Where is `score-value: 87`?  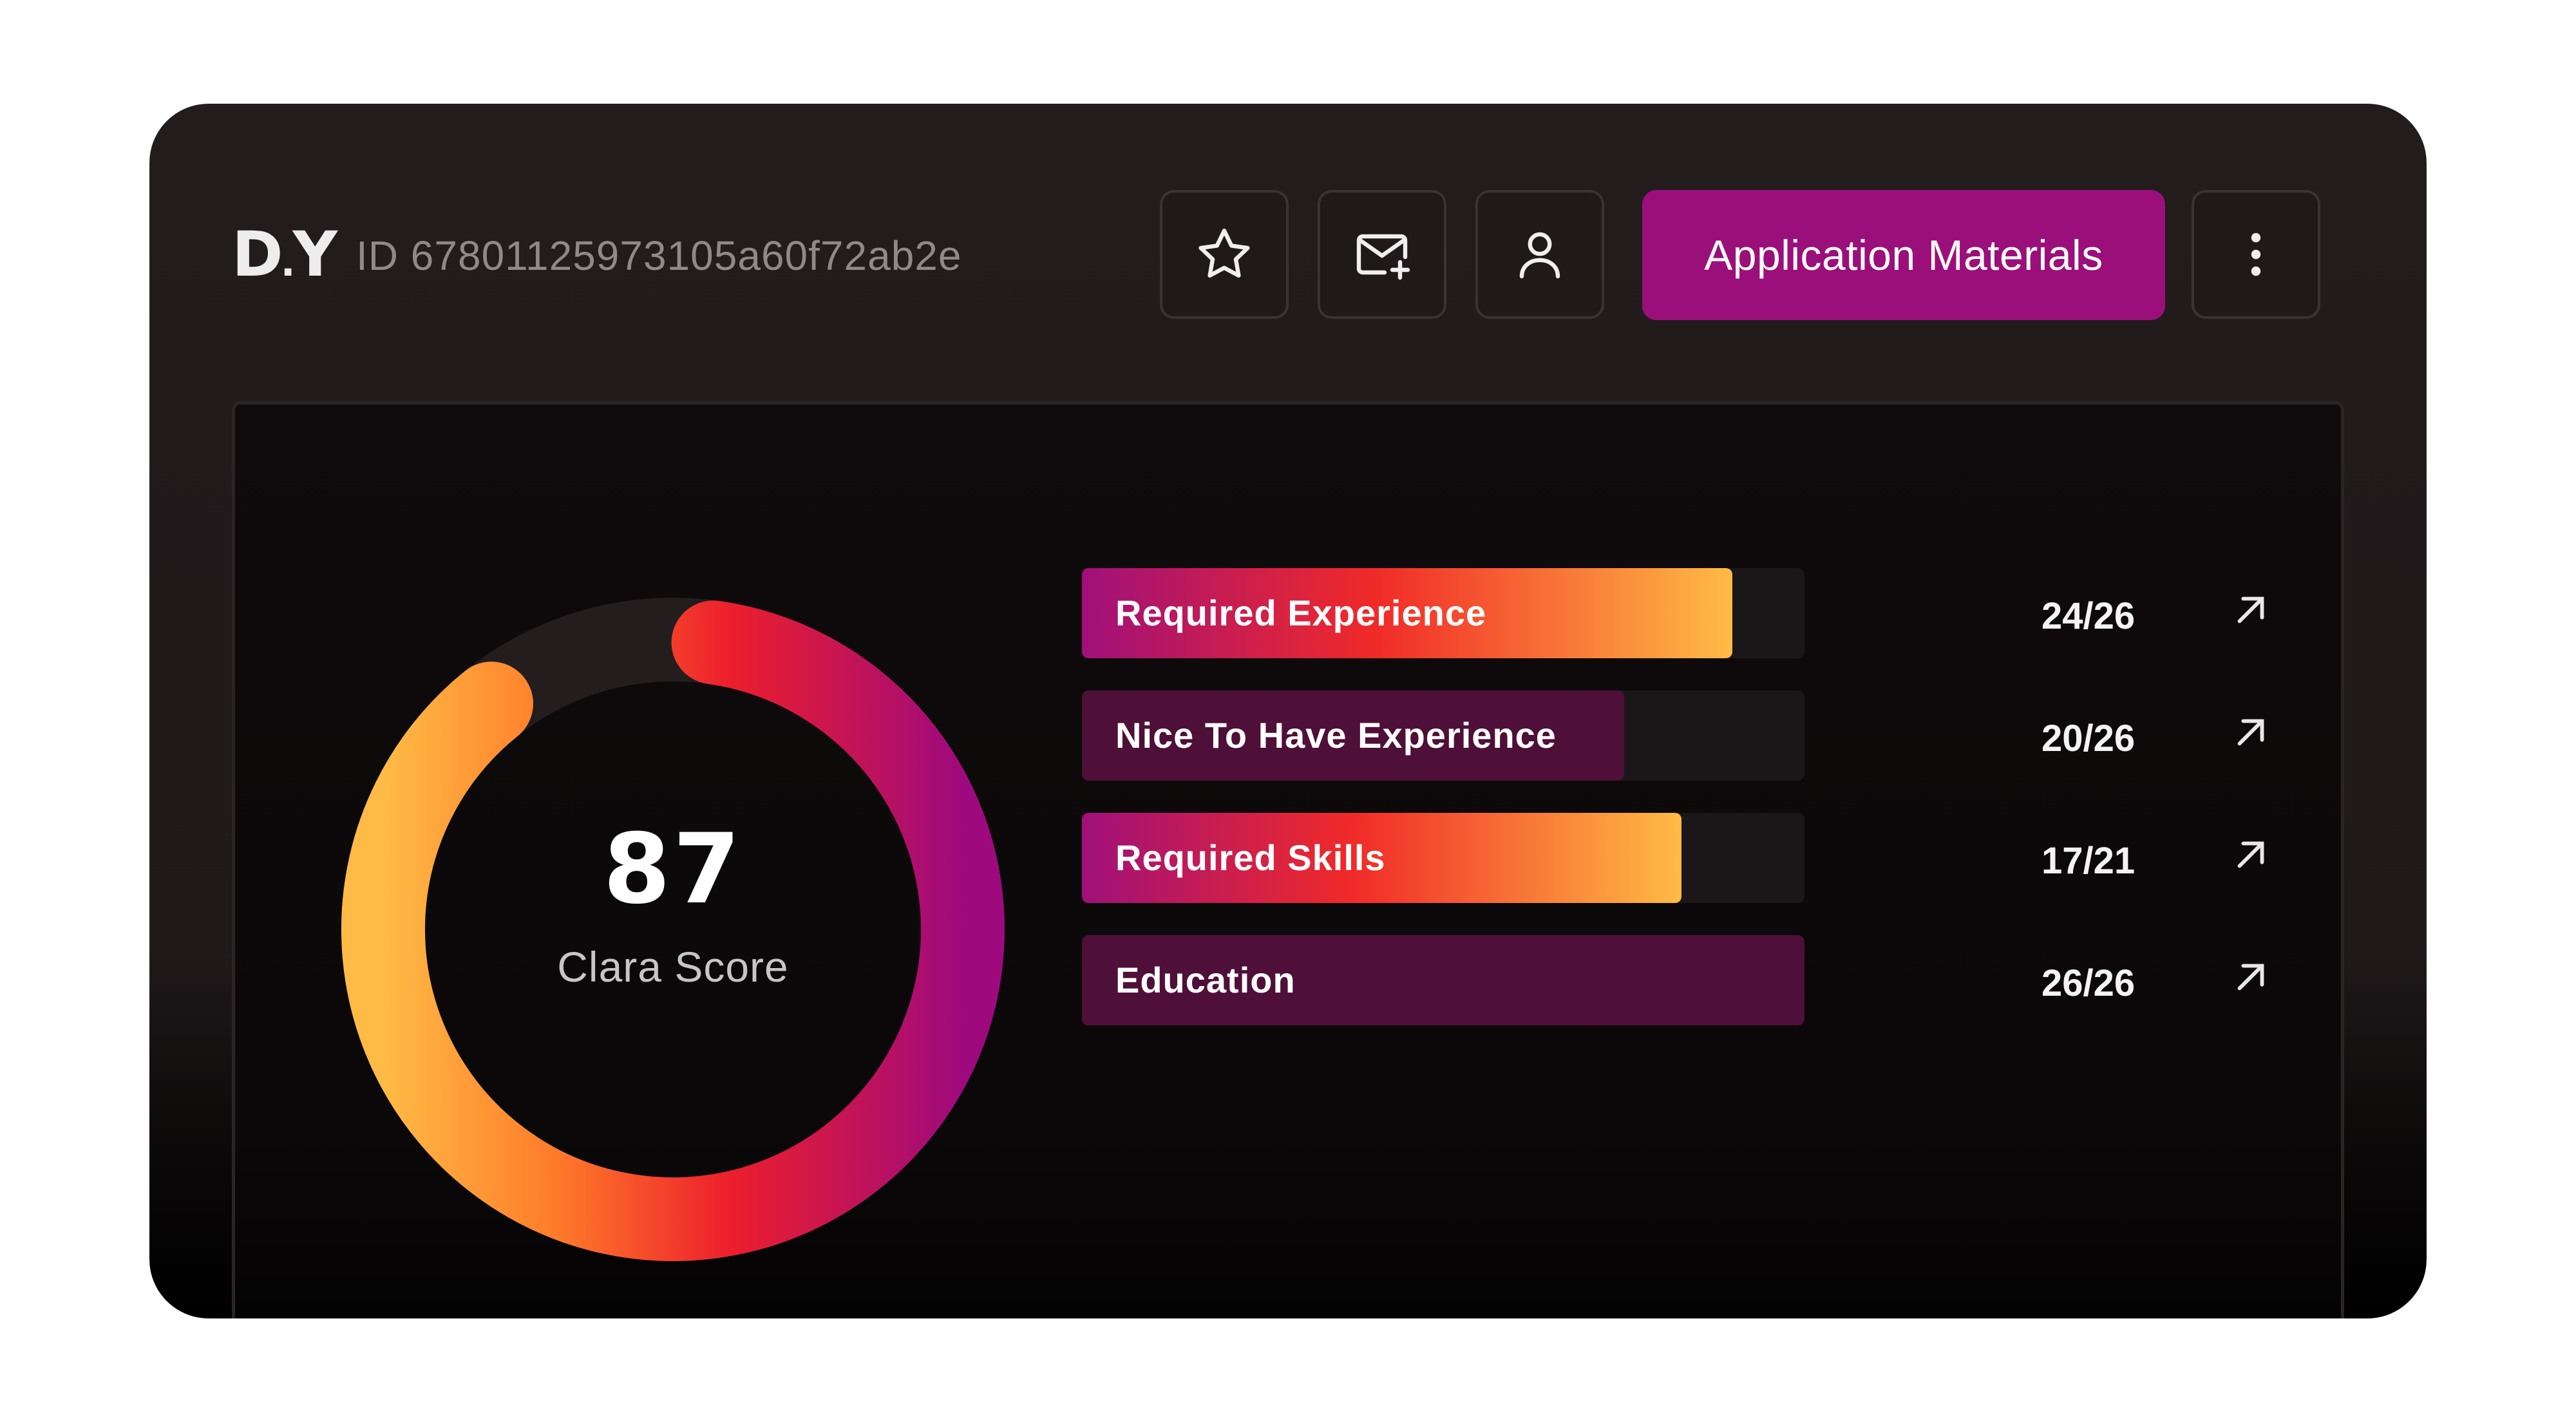 score-value: 87 is located at coordinates (673, 869).